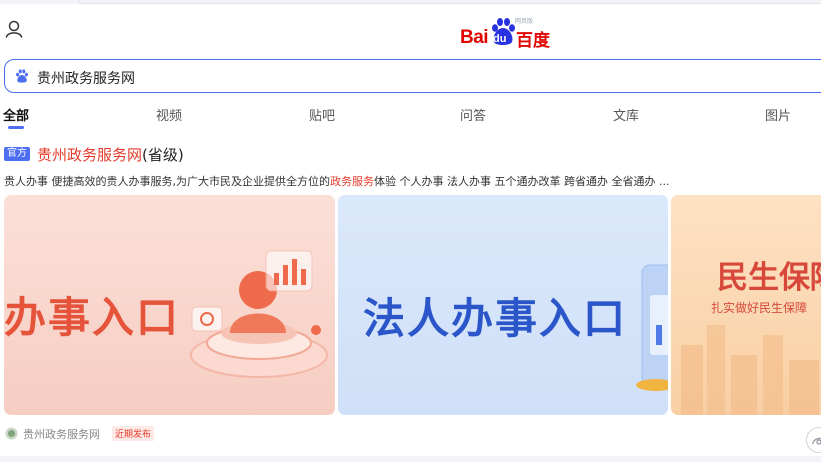 The height and width of the screenshot is (462, 821). I want to click on tab-wenku: 文库, so click(626, 114).